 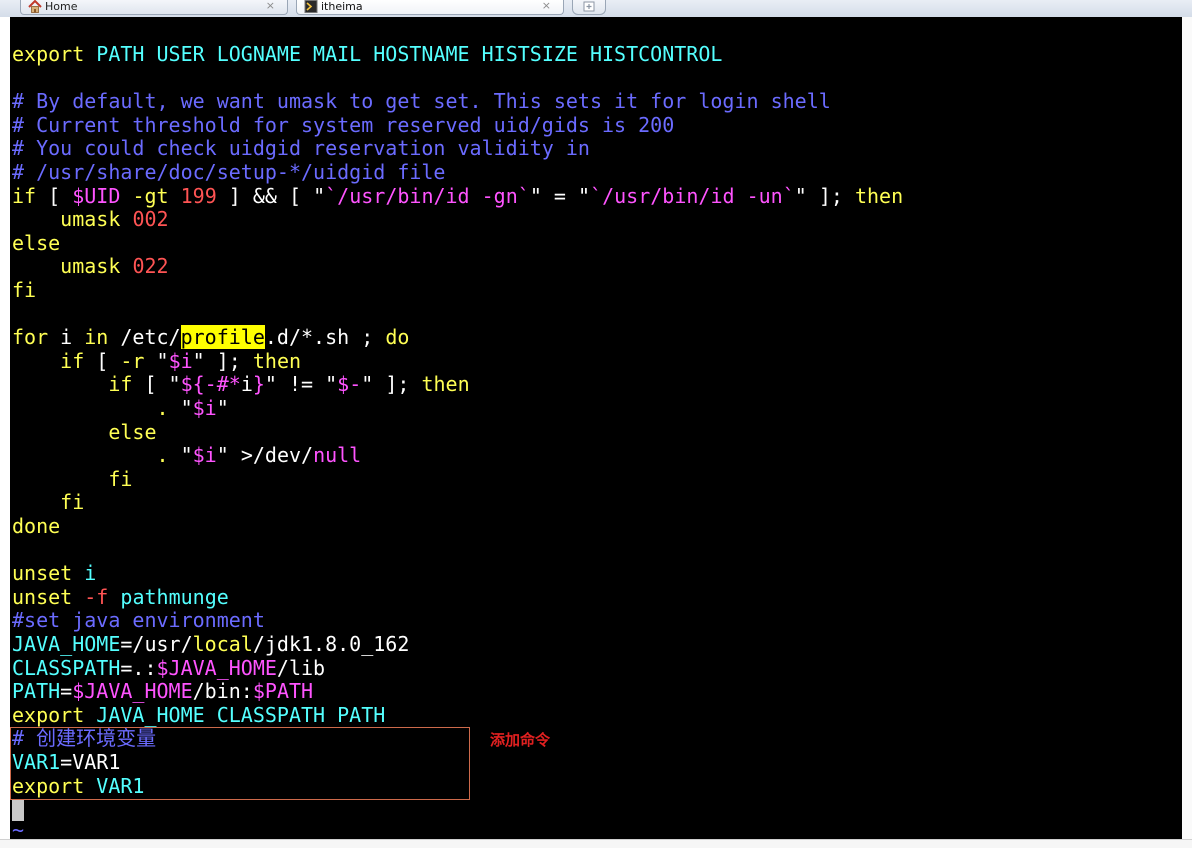 I want to click on code-token: =, so click(x=66, y=691).